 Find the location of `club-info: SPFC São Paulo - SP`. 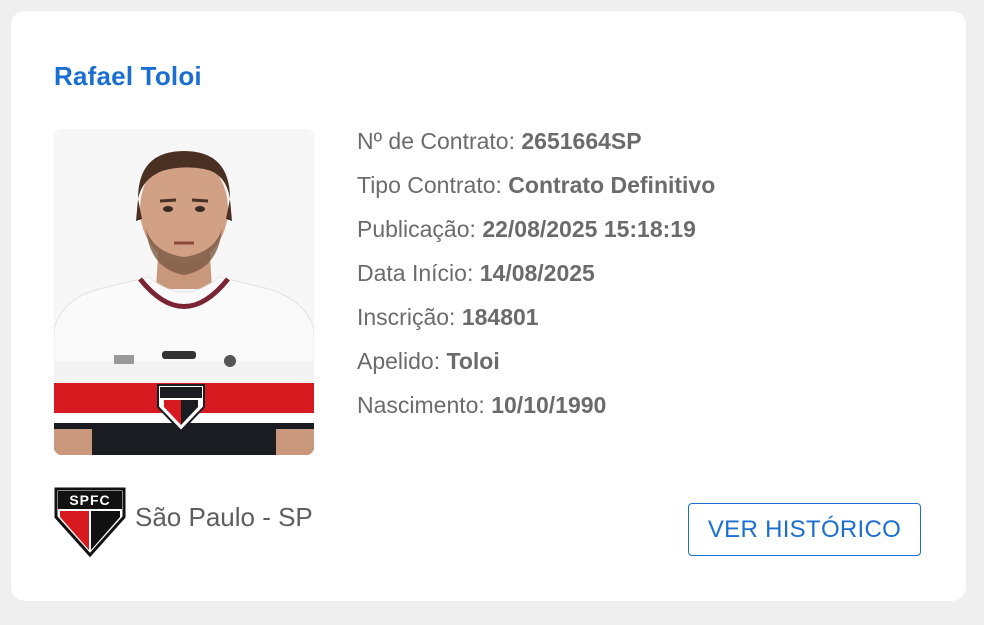

club-info: SPFC São Paulo - SP is located at coordinates (183, 522).